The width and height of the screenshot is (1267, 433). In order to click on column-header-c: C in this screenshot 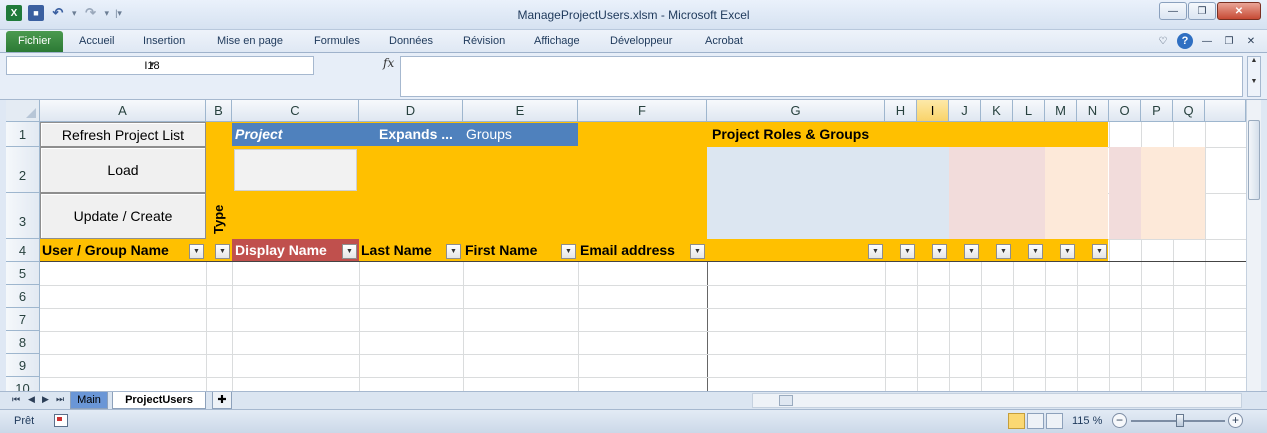, I will do `click(295, 111)`.